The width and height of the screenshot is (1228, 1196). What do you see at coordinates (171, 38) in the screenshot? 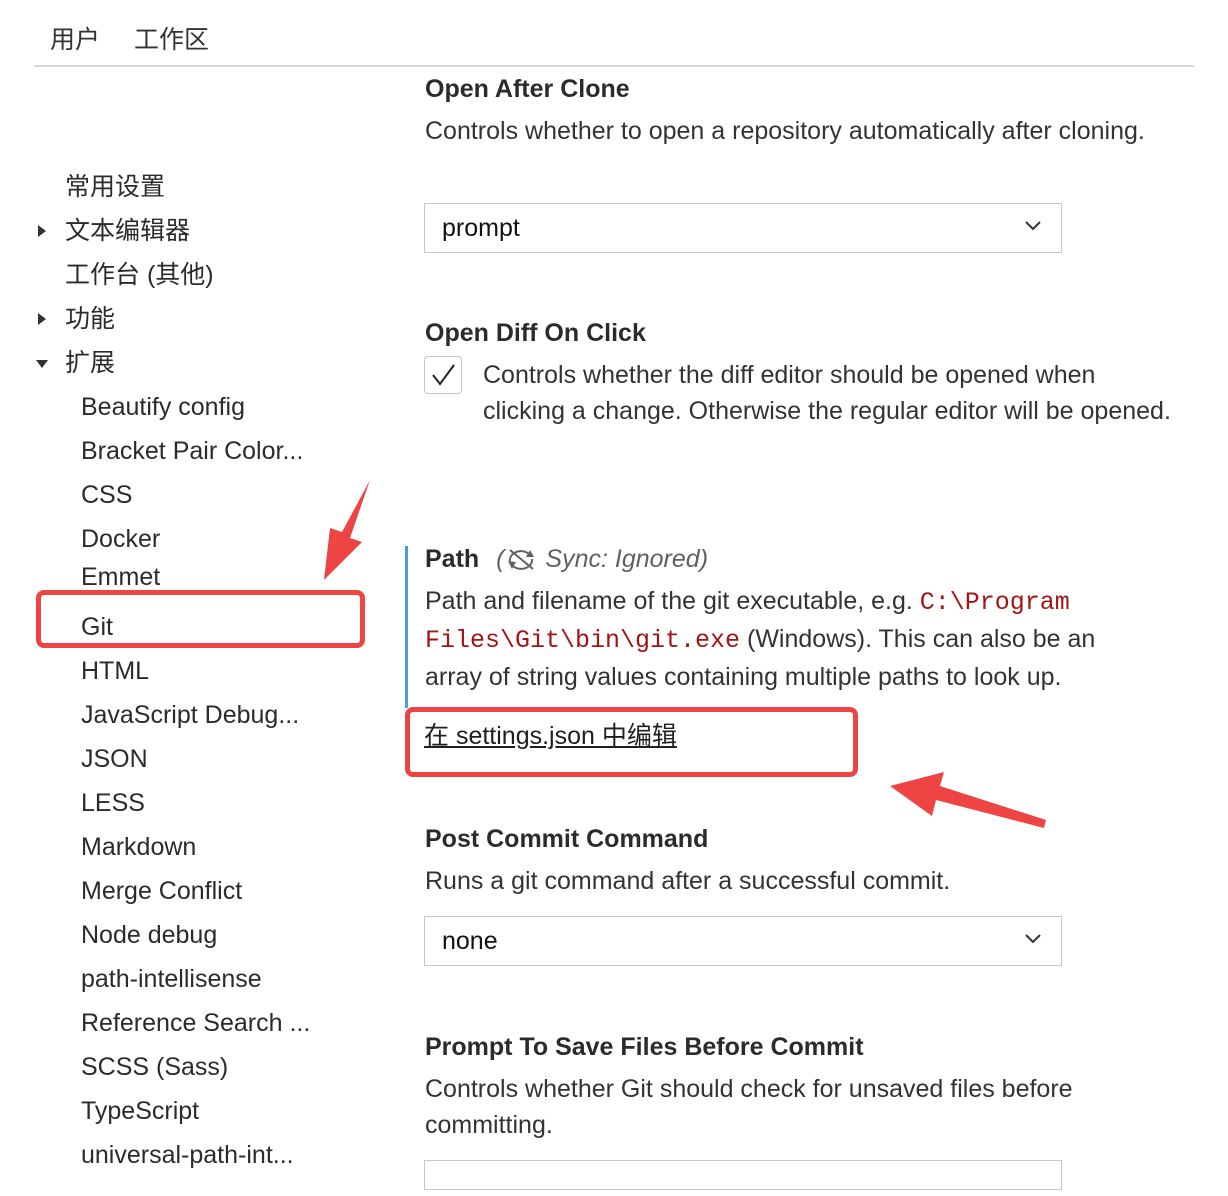
I see `tab-workspace: 工作区` at bounding box center [171, 38].